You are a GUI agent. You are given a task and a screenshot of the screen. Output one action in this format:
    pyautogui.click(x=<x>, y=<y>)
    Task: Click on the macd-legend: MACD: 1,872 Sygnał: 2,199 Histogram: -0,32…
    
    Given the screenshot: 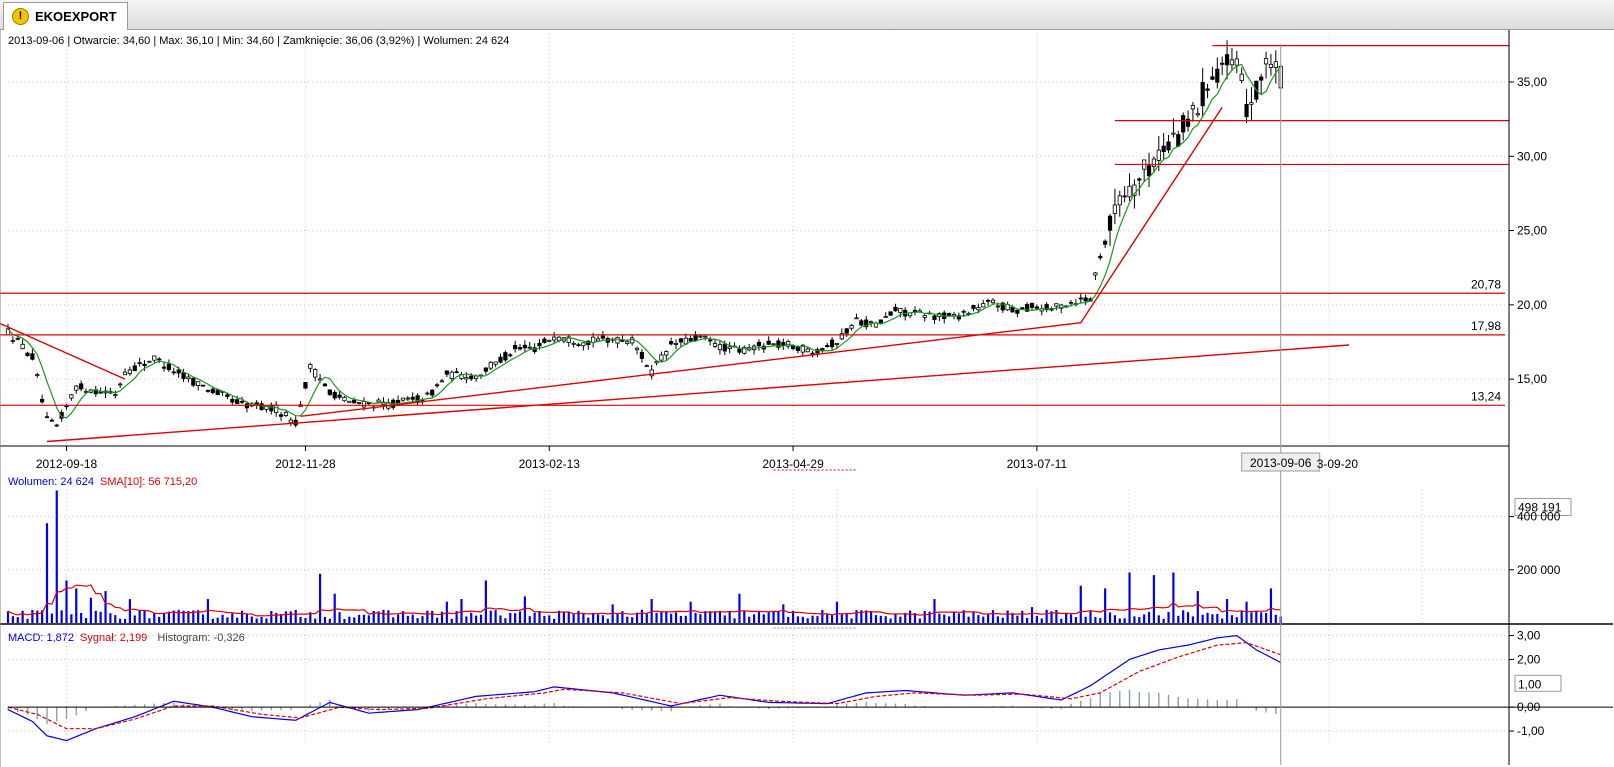 What is the action you would take?
    pyautogui.click(x=126, y=638)
    